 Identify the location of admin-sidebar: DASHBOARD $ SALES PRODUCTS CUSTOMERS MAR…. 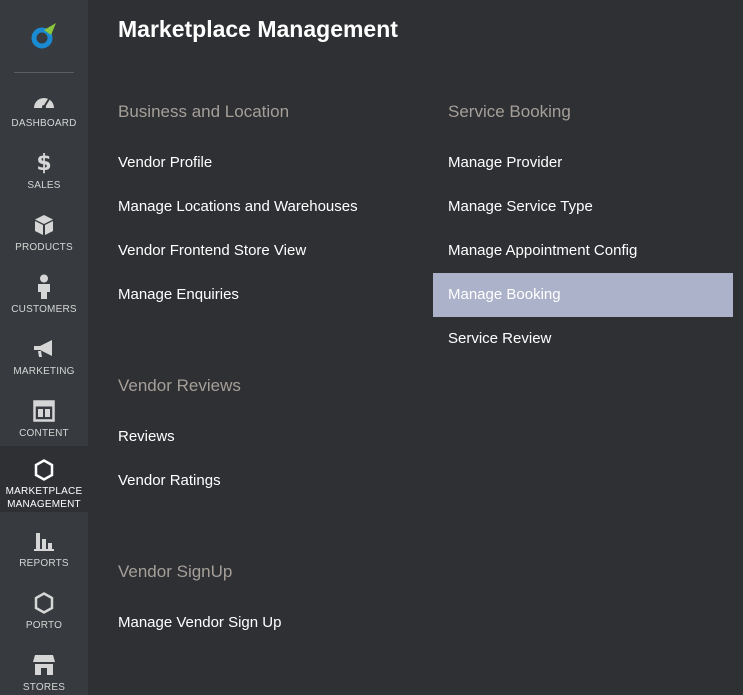
(44, 347).